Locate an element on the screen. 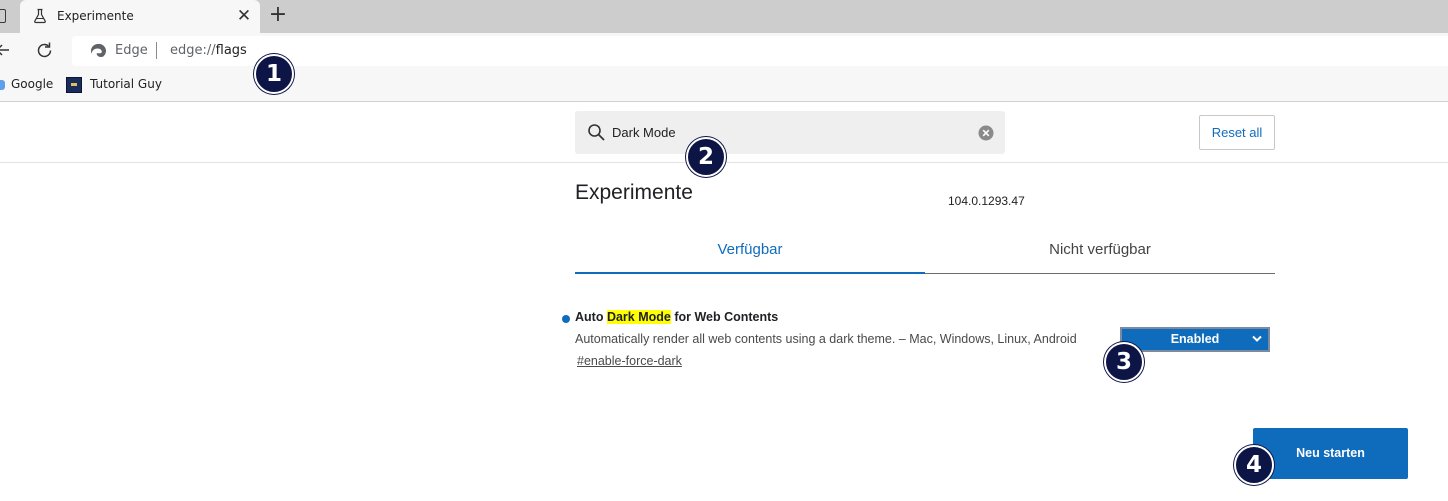 The width and height of the screenshot is (1448, 501). tab-available: Verfügbar is located at coordinates (750, 251).